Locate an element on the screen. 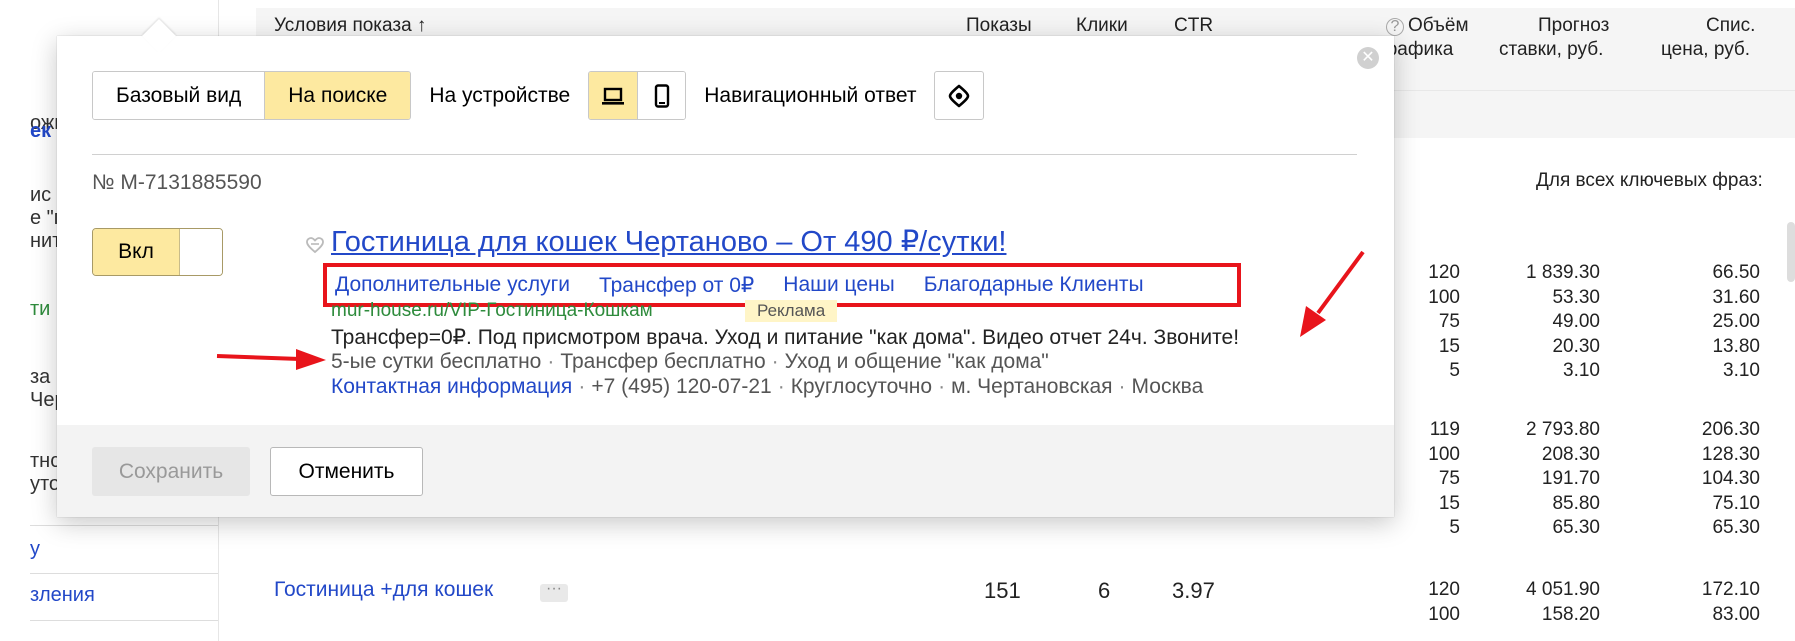  traffic-values: 120 100 75 15 5 is located at coordinates (1444, 321).